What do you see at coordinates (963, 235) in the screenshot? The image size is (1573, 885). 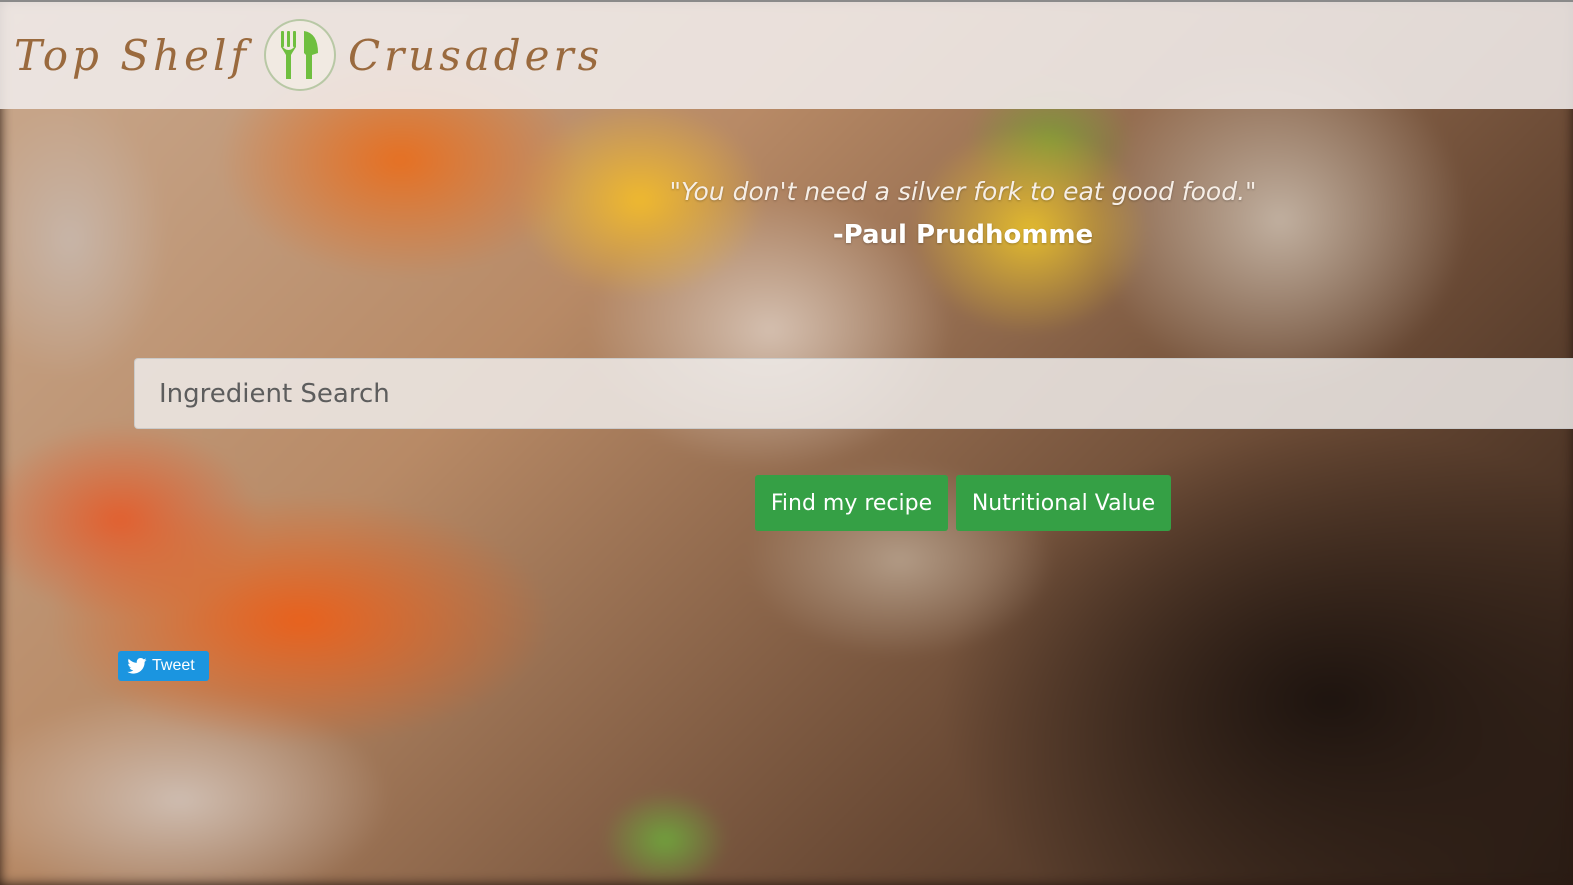 I see `quote-author: -Paul Prudhomme` at bounding box center [963, 235].